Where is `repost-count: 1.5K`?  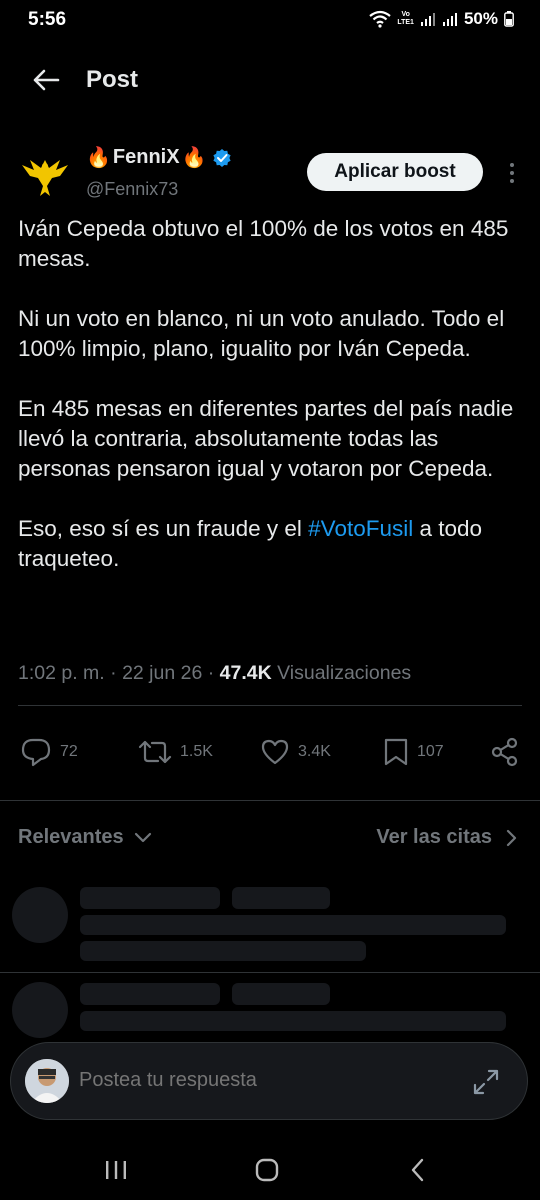 repost-count: 1.5K is located at coordinates (196, 751).